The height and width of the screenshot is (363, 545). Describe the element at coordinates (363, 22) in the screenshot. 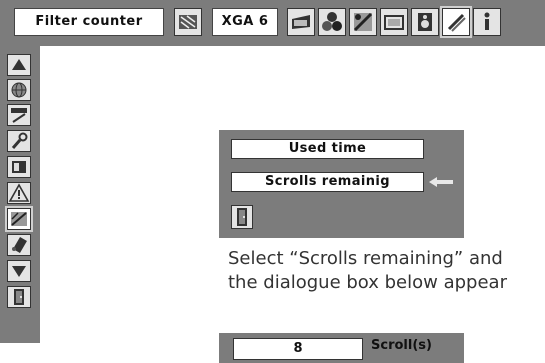

I see `image-adjust-icon` at that location.